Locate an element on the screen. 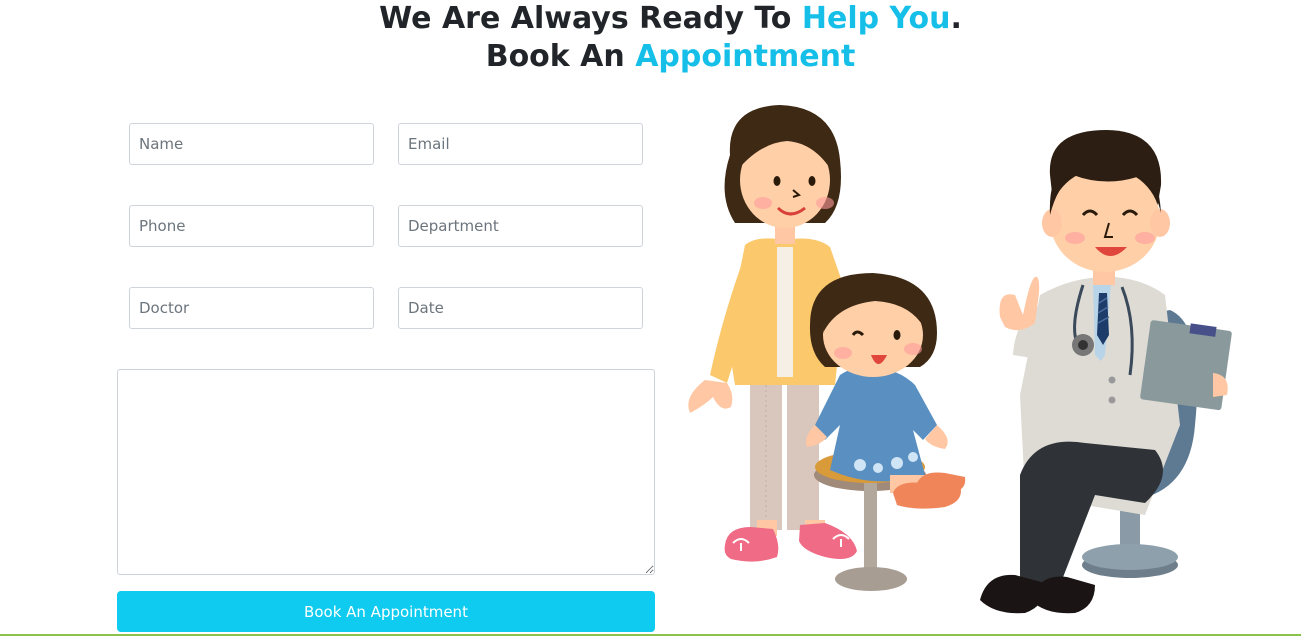  department-input is located at coordinates (520, 226).